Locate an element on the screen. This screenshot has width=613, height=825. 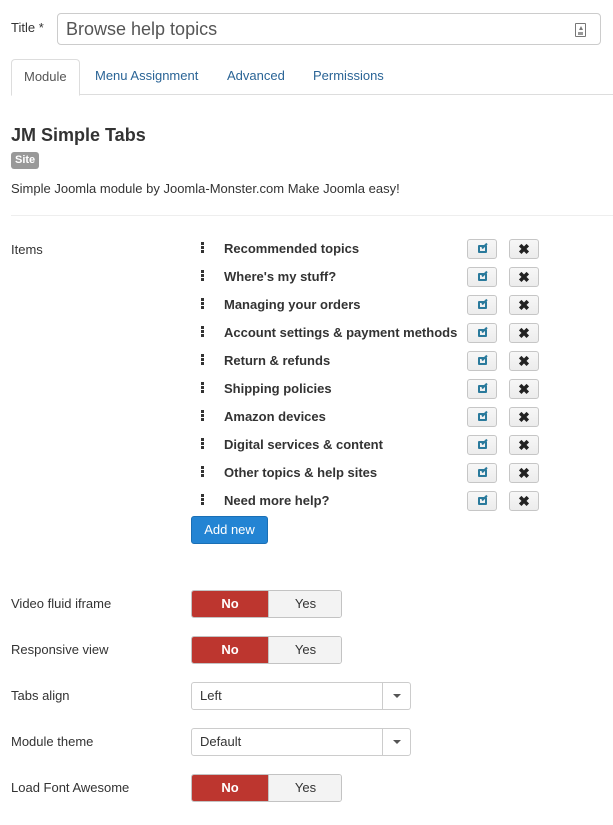
list-item: Amazon devices ✖ is located at coordinates (371, 420).